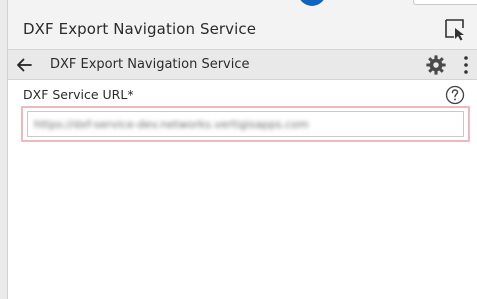  I want to click on url-field-container, so click(245, 124).